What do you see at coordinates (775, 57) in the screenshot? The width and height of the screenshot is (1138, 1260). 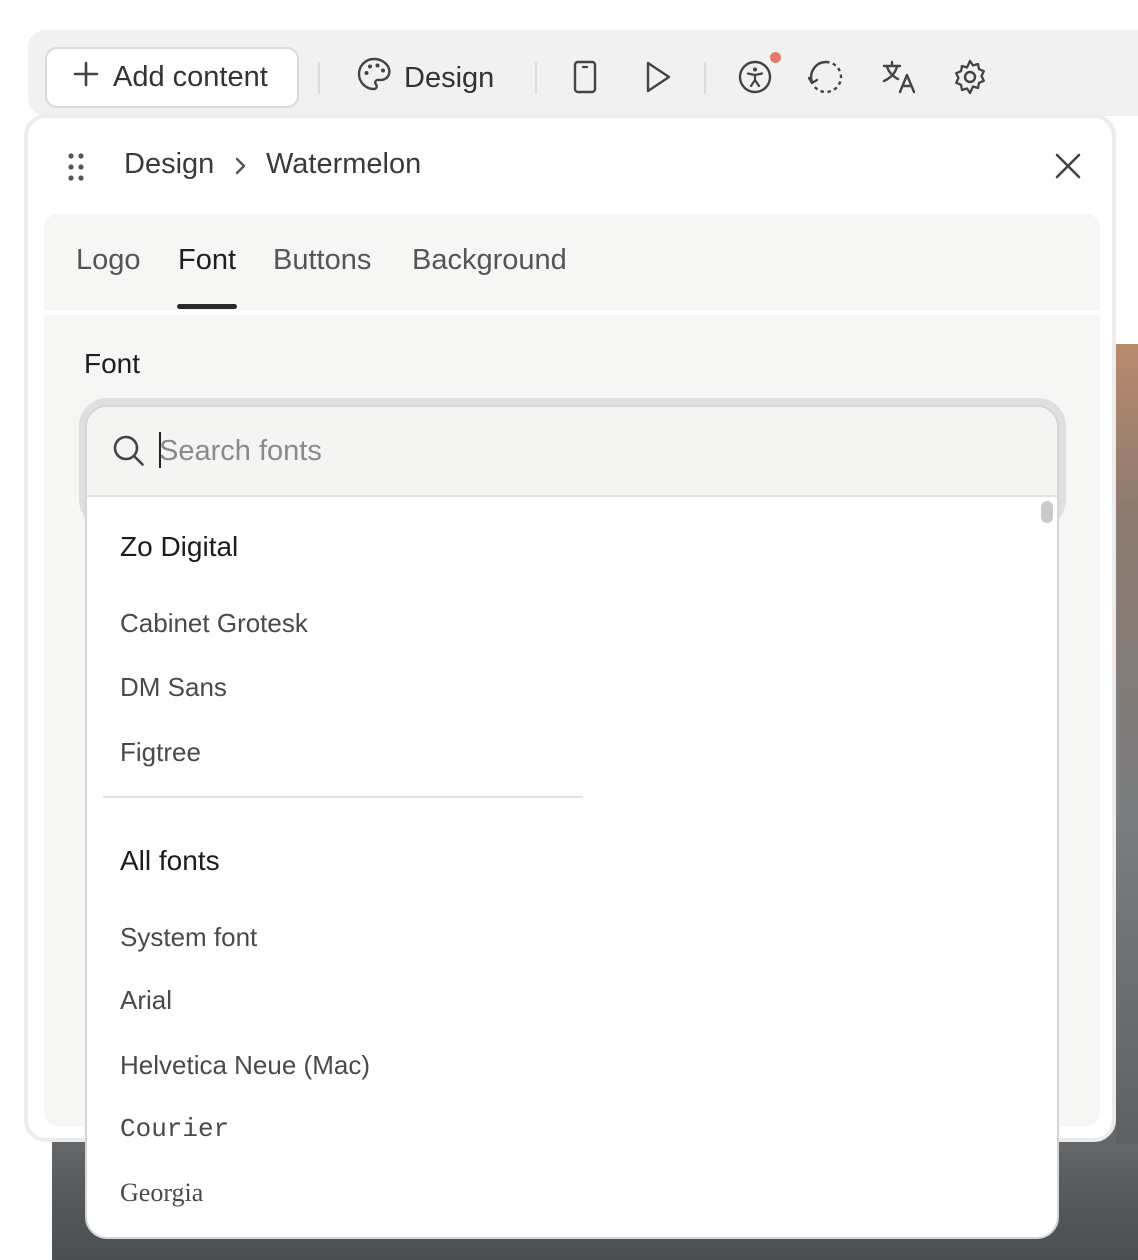 I see `notification-dot` at bounding box center [775, 57].